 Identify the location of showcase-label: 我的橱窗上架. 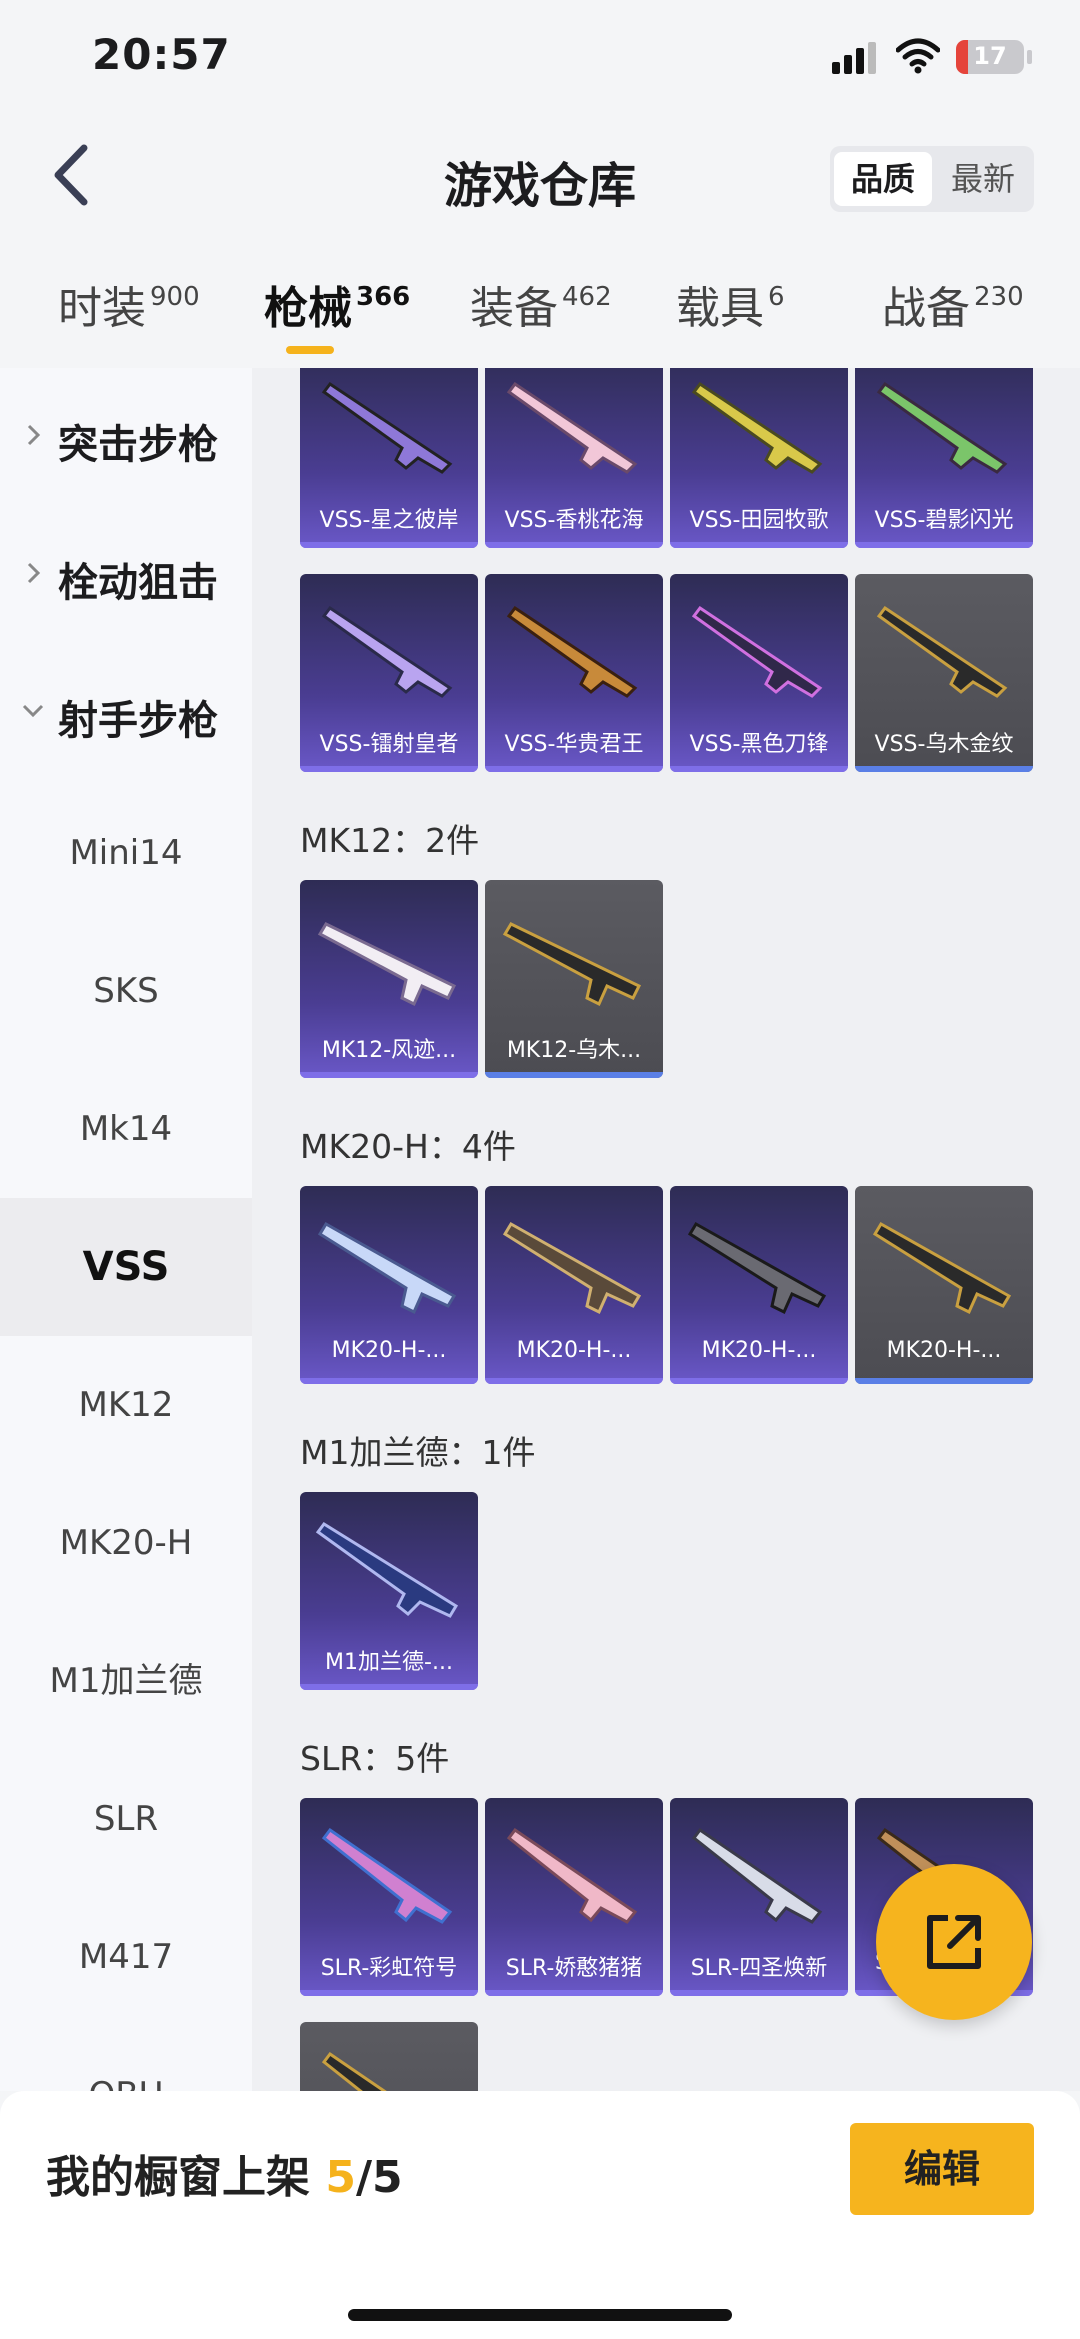
(186, 2177).